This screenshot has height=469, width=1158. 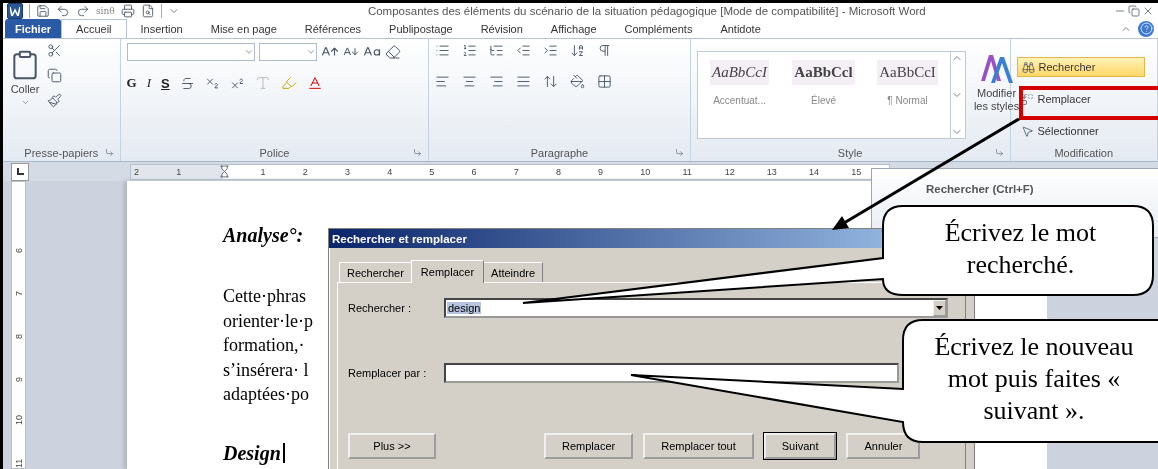 I want to click on dialog-button: Suivant, so click(x=800, y=446).